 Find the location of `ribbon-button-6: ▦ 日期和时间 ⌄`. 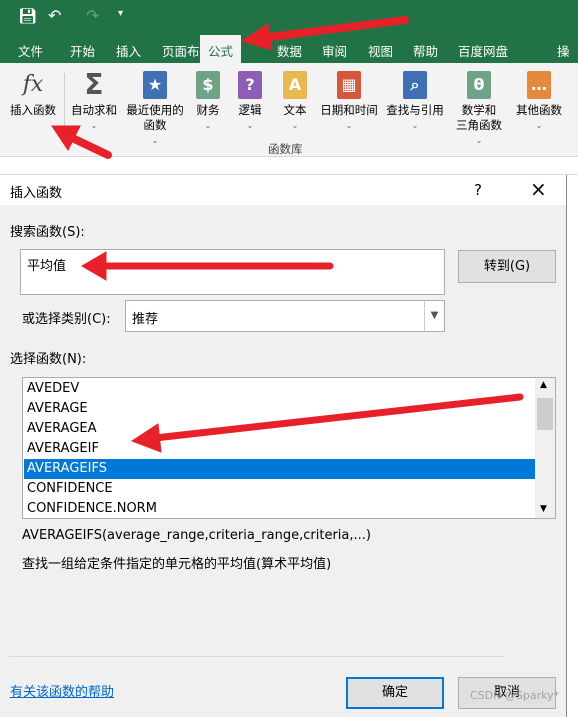

ribbon-button-6: ▦ 日期和时间 ⌄ is located at coordinates (349, 102).